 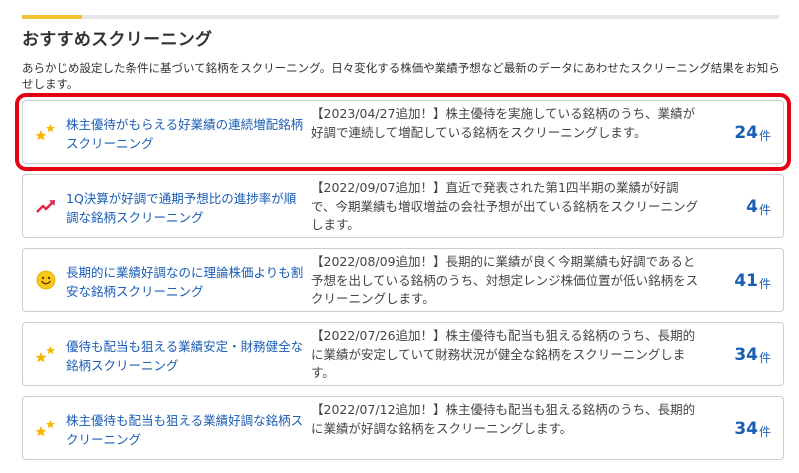 What do you see at coordinates (752, 207) in the screenshot?
I see `result-count-number: 4` at bounding box center [752, 207].